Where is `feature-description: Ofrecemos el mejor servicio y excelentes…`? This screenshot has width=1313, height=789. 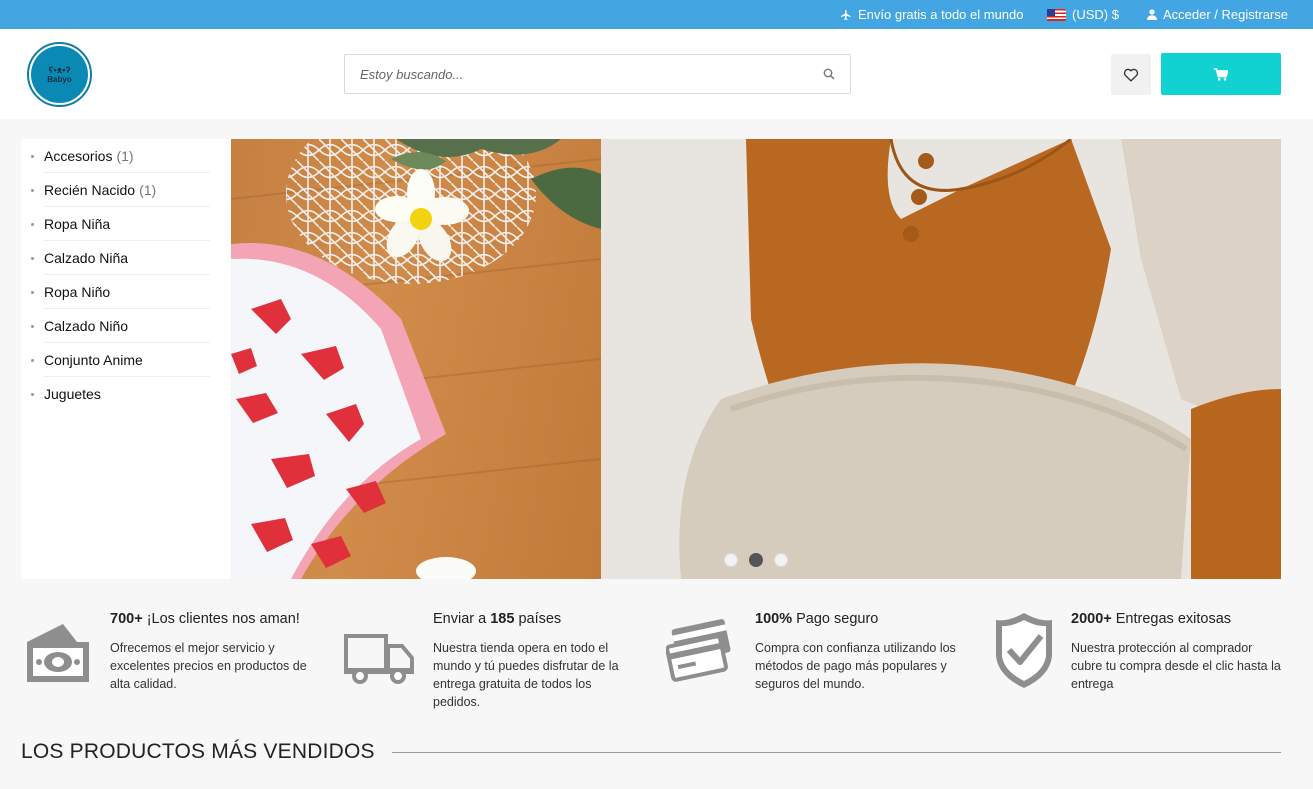 feature-description: Ofrecemos el mejor servicio y excelentes… is located at coordinates (208, 666).